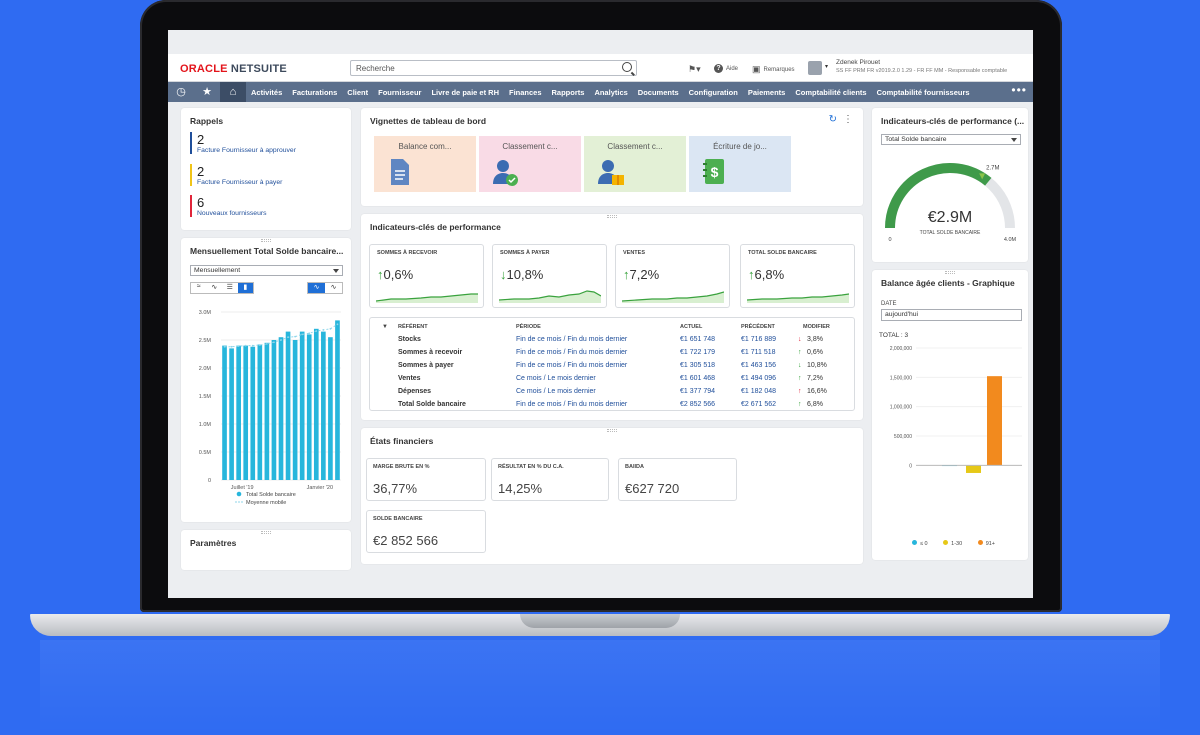 The width and height of the screenshot is (1200, 735). I want to click on nav-activites: Activités, so click(266, 92).